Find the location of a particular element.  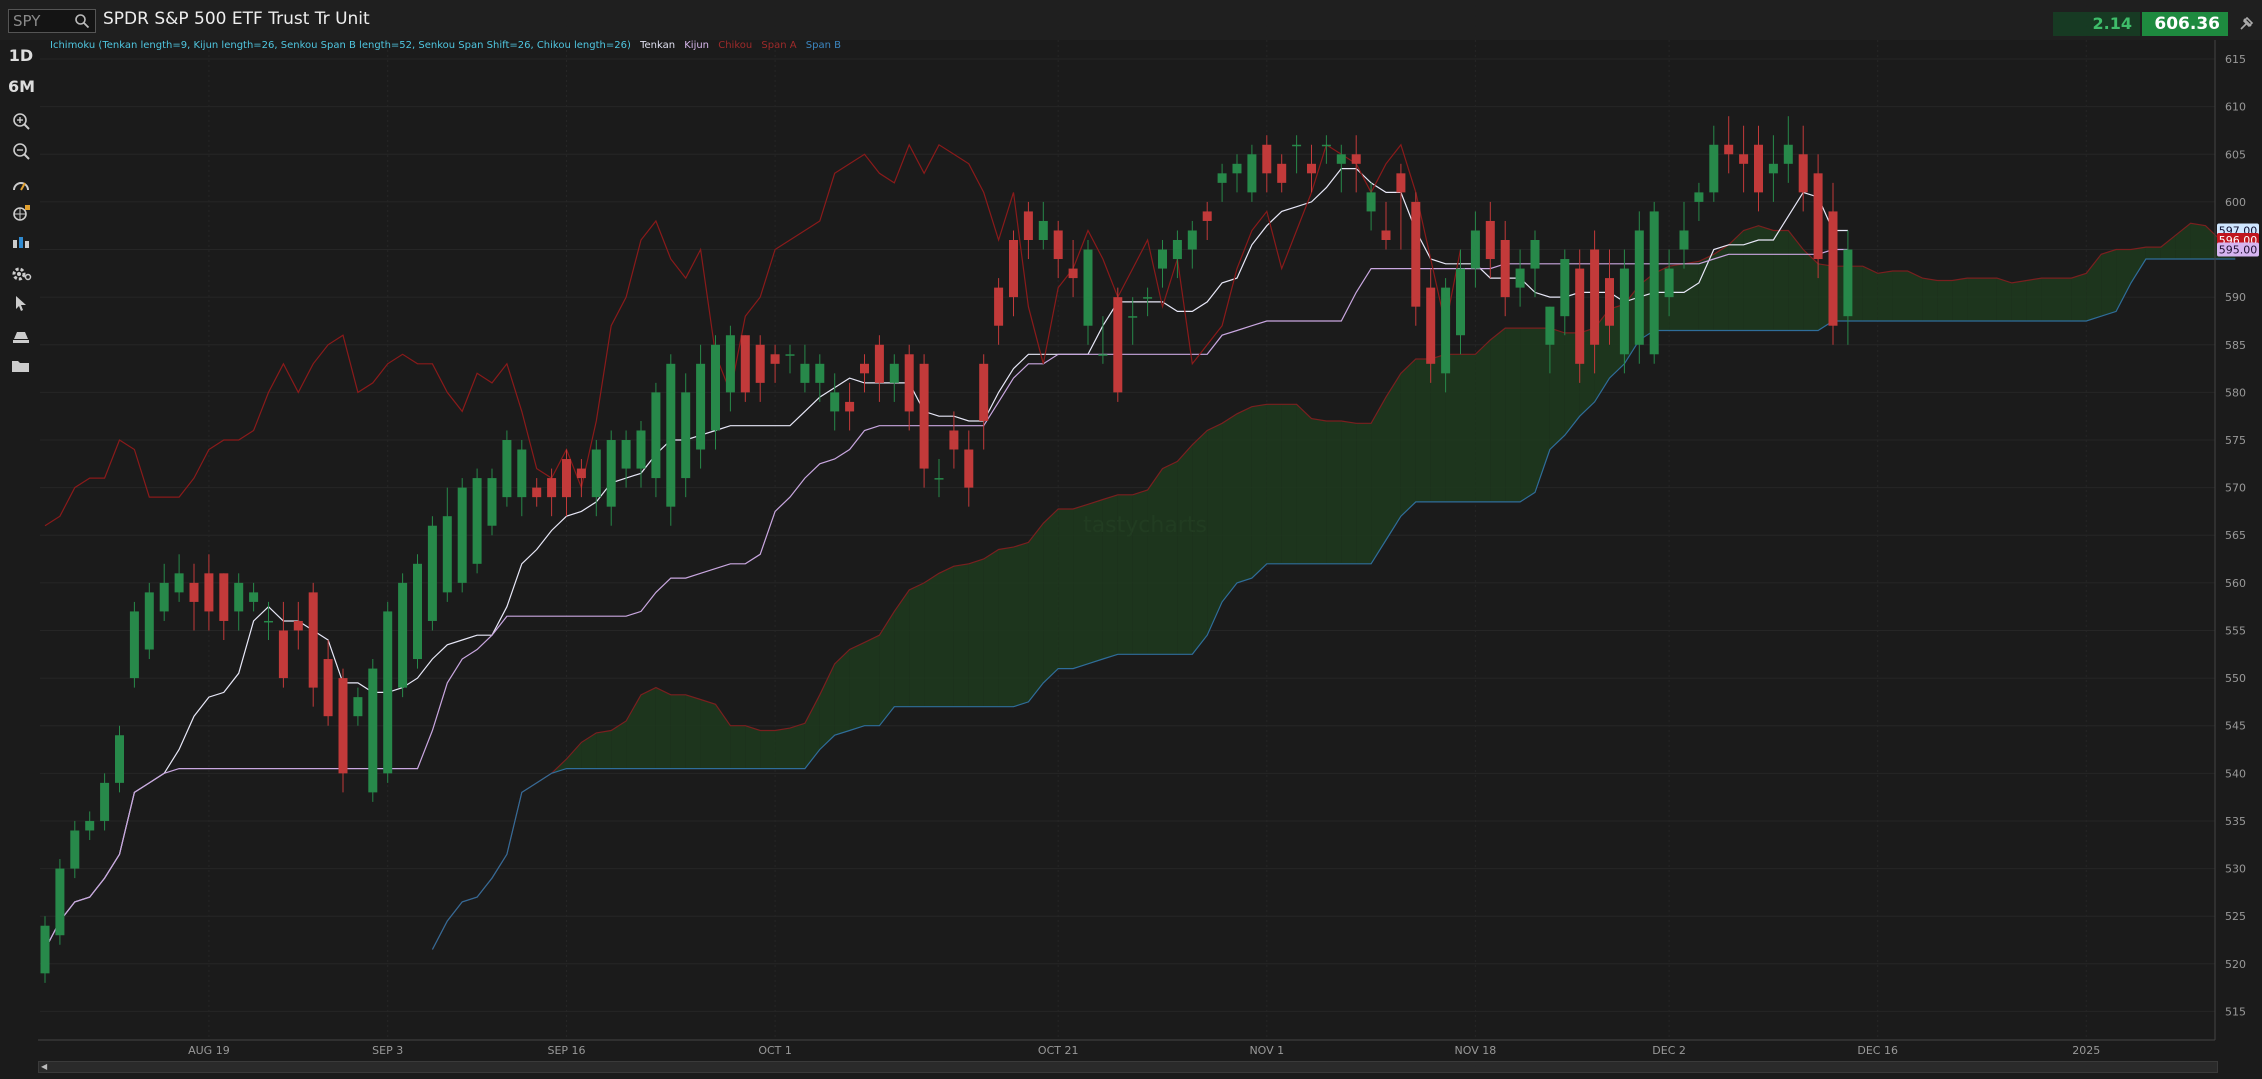

interval-button: 1D is located at coordinates (21, 56).